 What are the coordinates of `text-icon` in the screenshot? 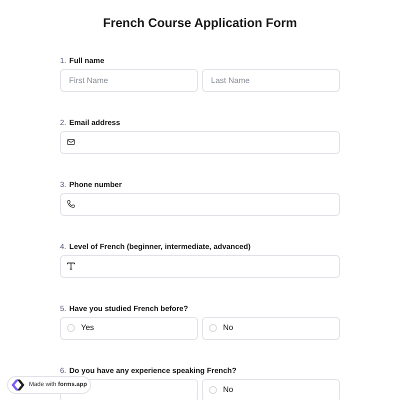 It's located at (71, 266).